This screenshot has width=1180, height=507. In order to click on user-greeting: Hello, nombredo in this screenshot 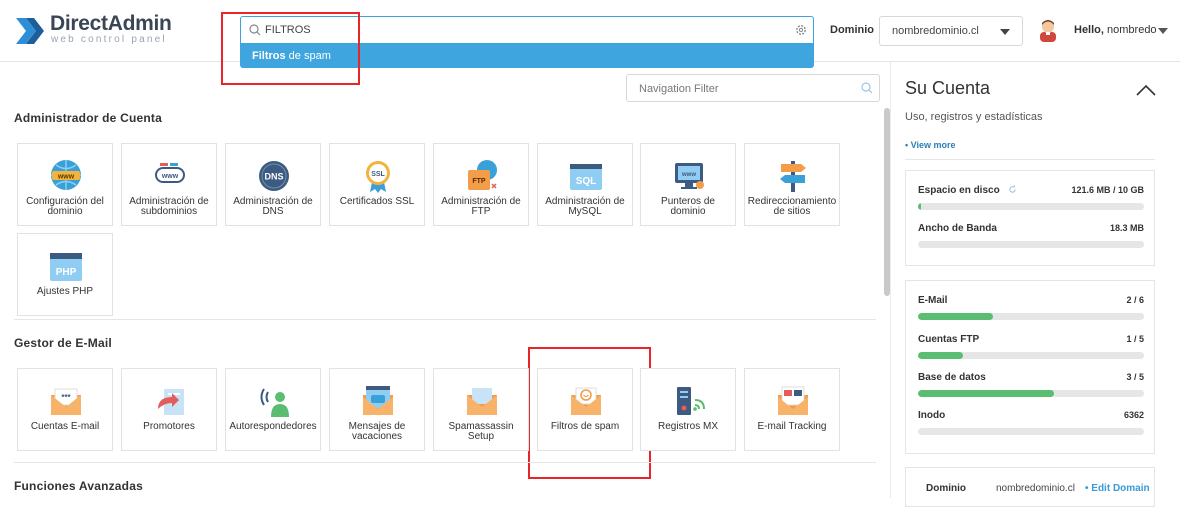, I will do `click(1115, 30)`.